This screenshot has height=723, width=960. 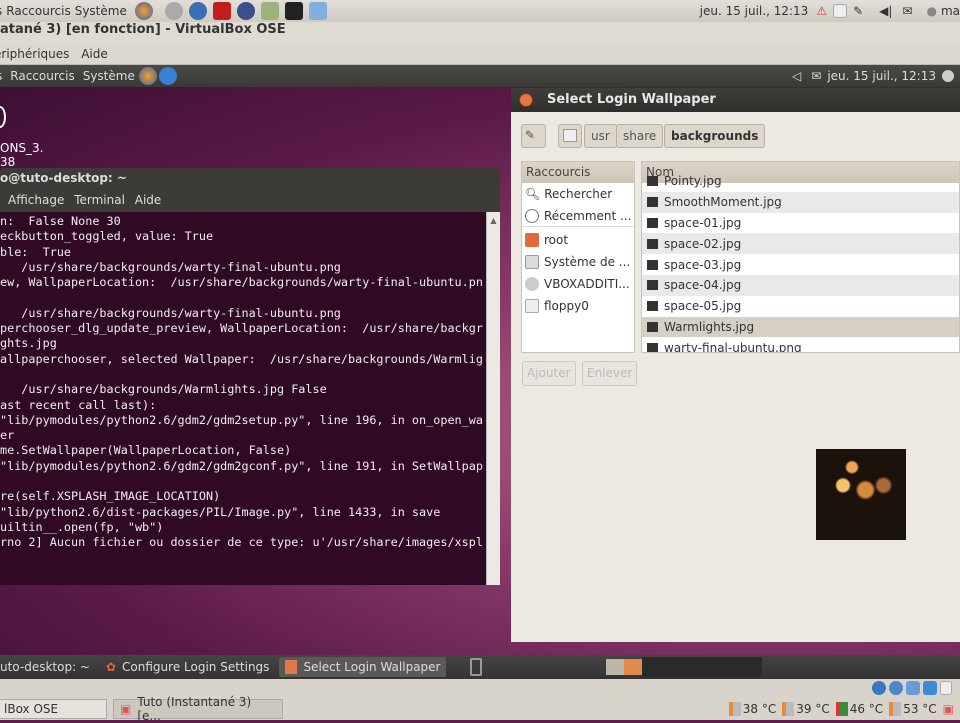 I want to click on help-icon, so click(x=173, y=11).